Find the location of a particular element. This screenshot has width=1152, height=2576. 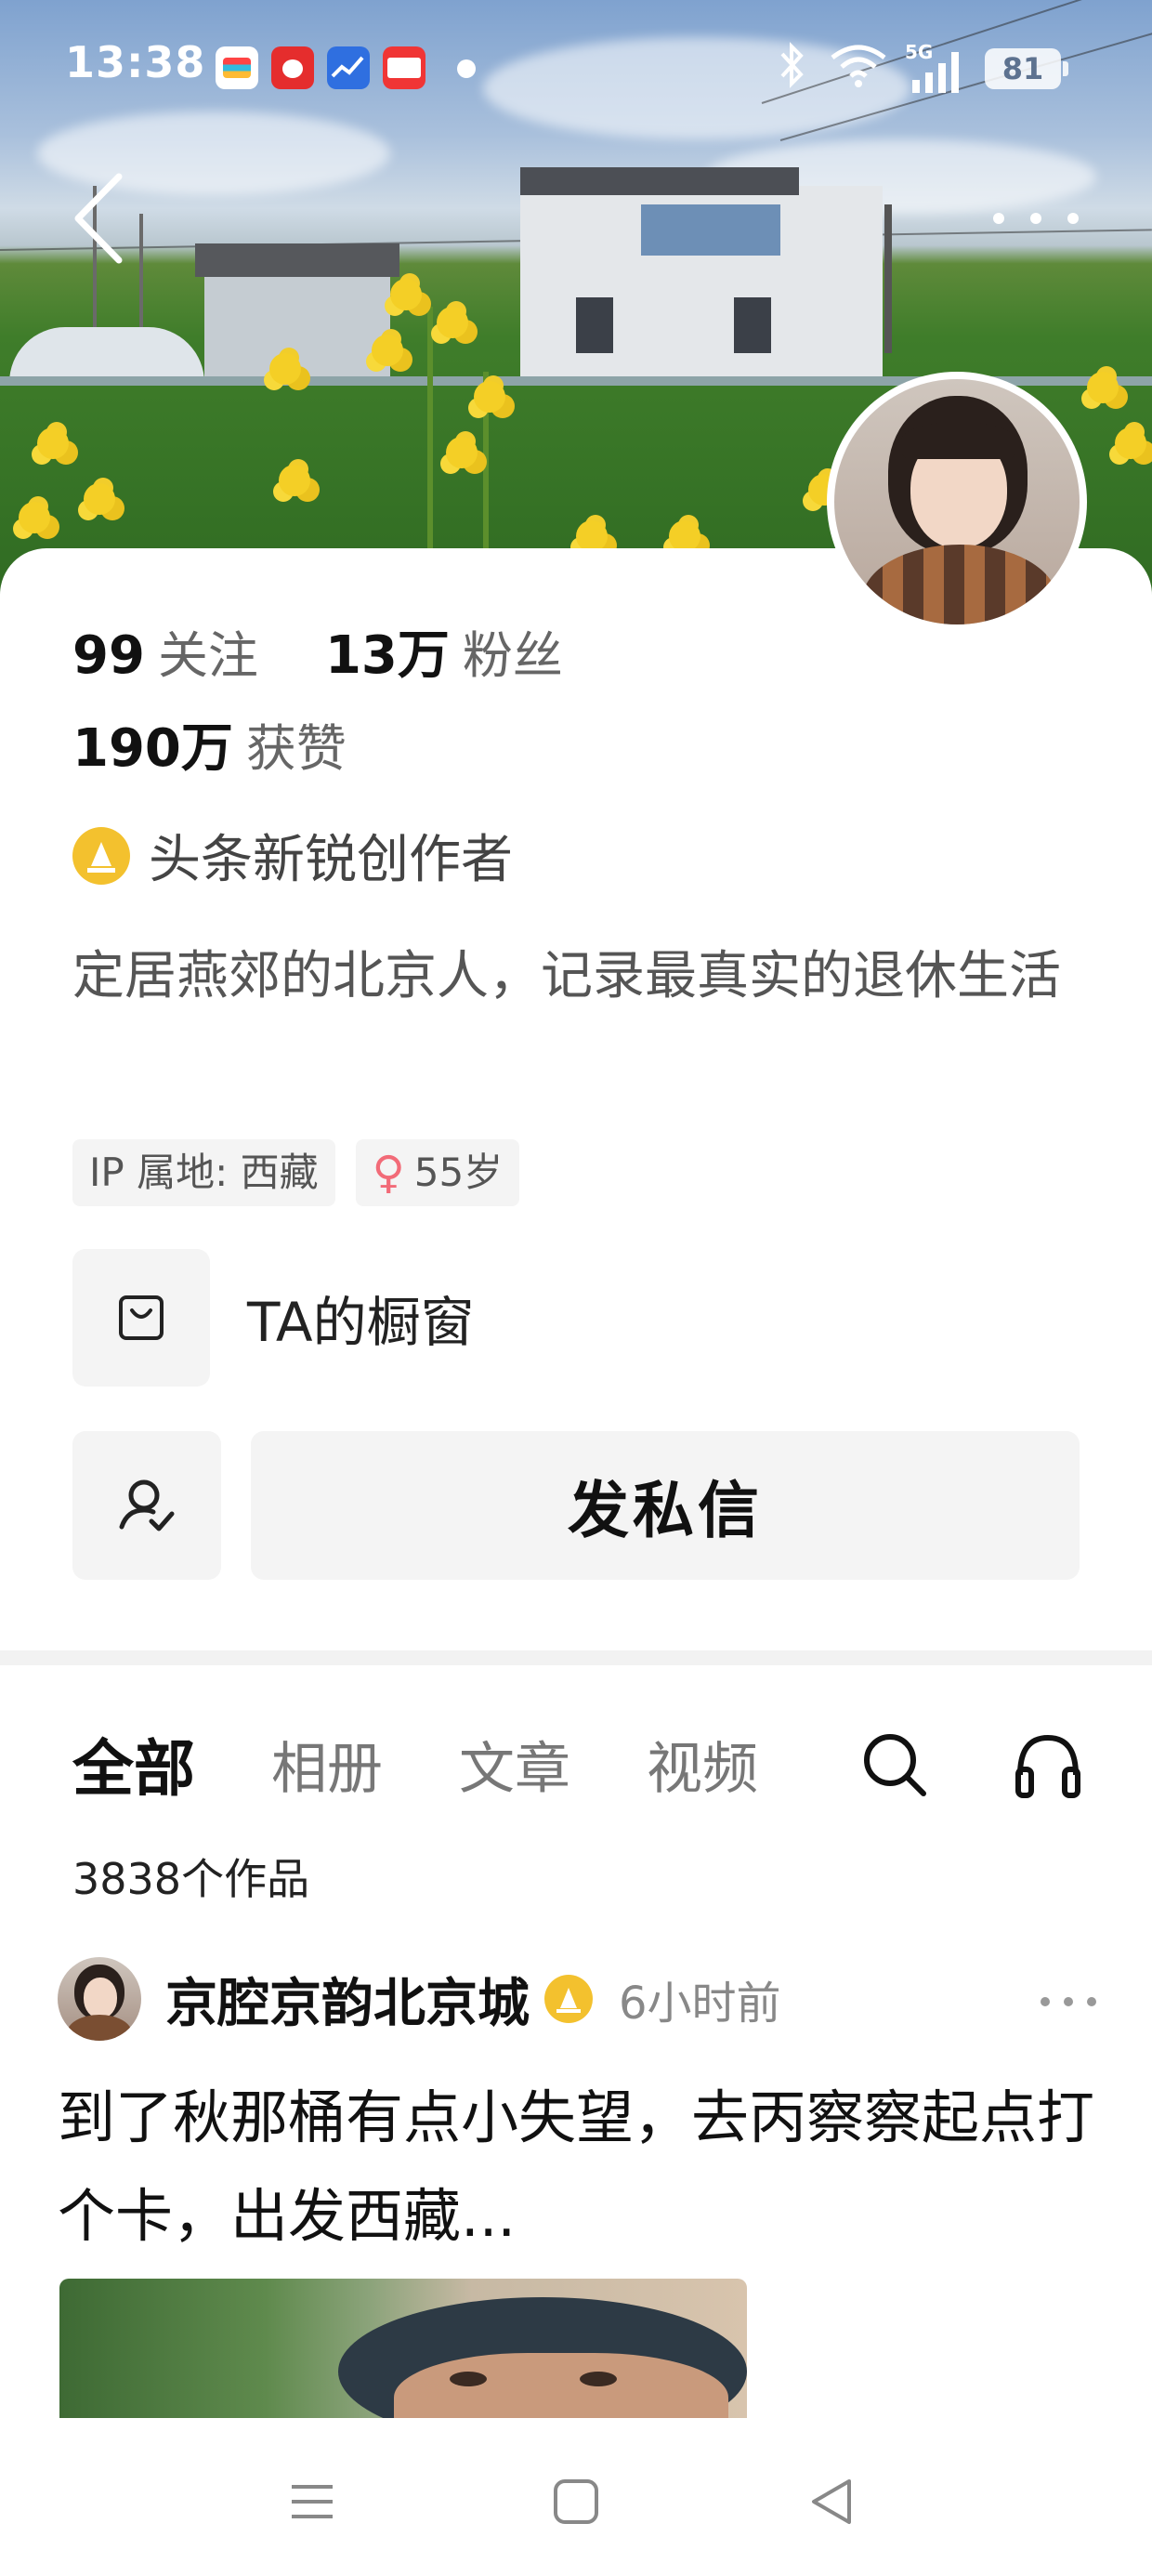

chevron-left-icon is located at coordinates (98, 218).